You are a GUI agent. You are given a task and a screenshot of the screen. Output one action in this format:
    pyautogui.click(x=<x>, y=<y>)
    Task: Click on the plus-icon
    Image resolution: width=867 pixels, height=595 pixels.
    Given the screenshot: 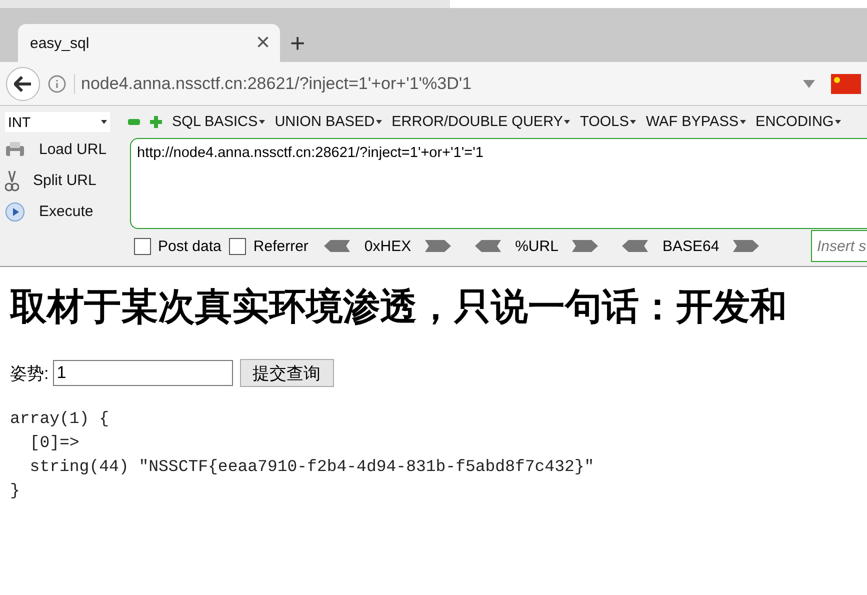 What is the action you would take?
    pyautogui.click(x=156, y=122)
    